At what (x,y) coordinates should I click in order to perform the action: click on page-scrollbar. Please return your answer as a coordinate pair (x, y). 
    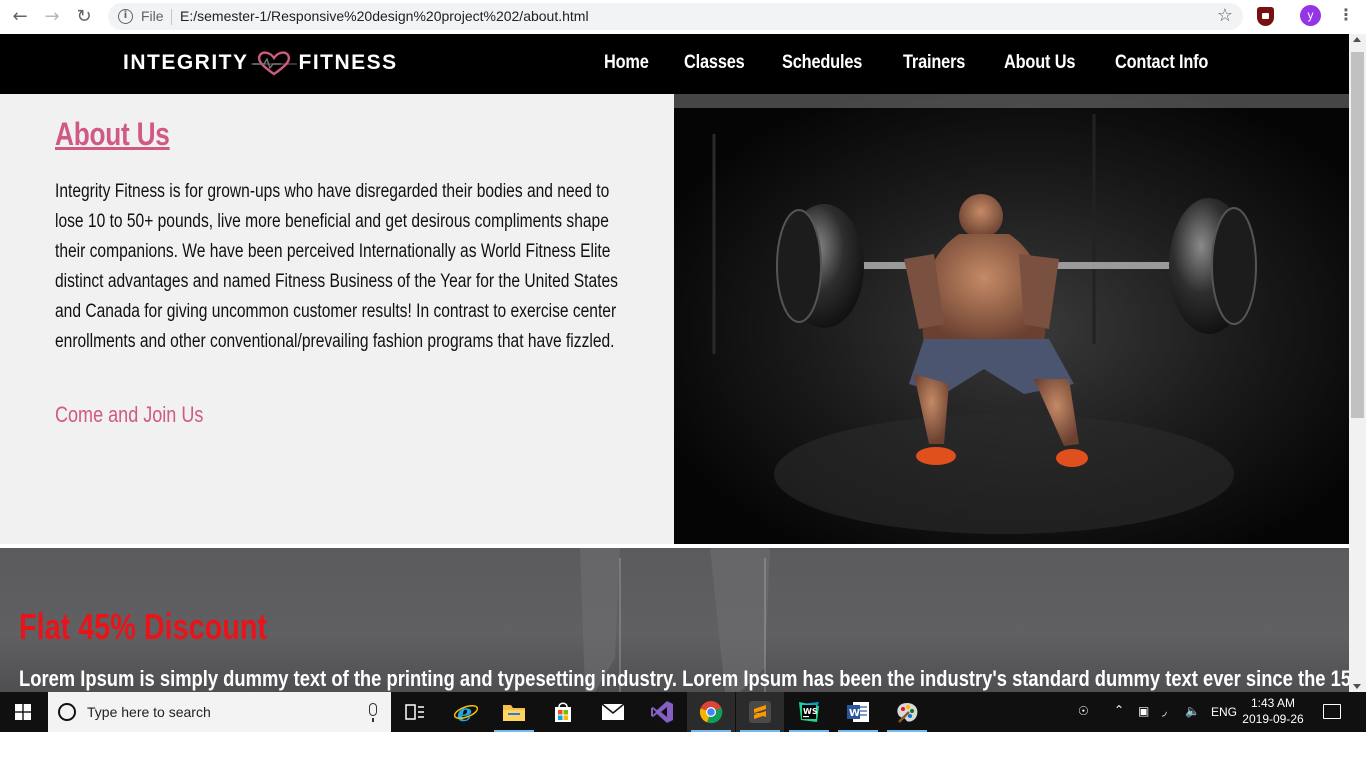
    Looking at the image, I should click on (1357, 363).